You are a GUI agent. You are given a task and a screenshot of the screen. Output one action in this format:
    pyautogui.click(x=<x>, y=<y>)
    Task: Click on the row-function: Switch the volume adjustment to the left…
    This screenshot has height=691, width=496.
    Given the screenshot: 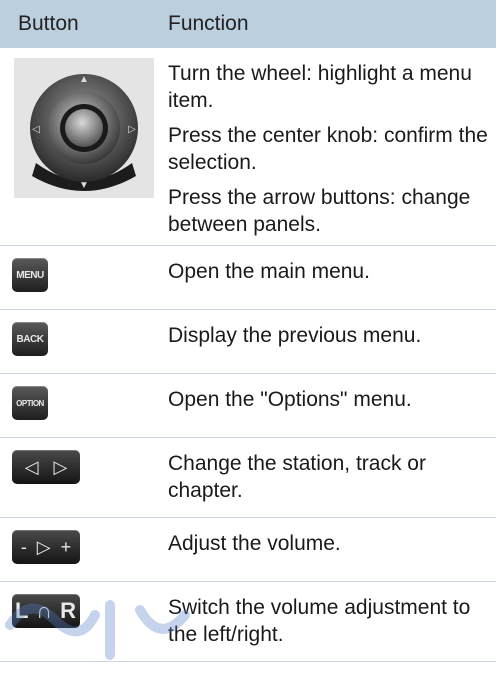 What is the action you would take?
    pyautogui.click(x=319, y=621)
    